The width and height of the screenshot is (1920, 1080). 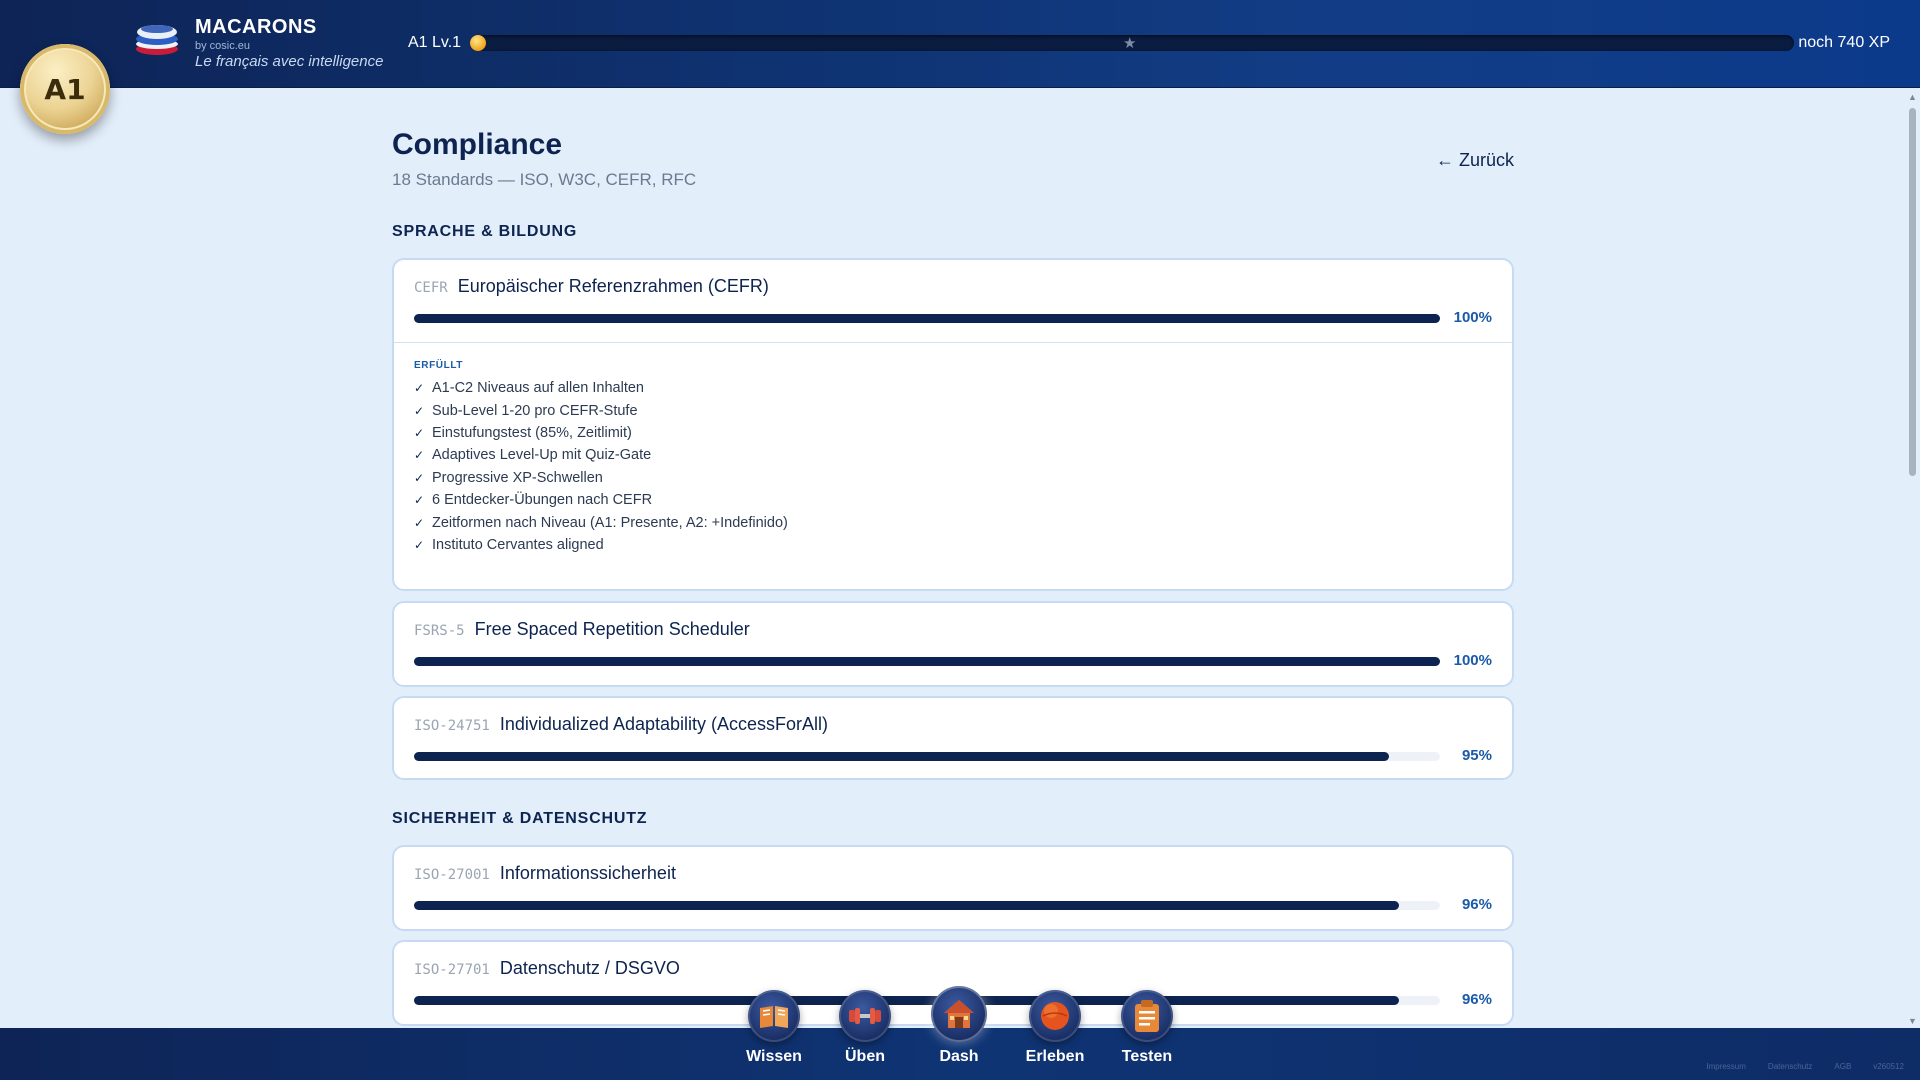 I want to click on standard-code: FSRS-5, so click(x=439, y=631).